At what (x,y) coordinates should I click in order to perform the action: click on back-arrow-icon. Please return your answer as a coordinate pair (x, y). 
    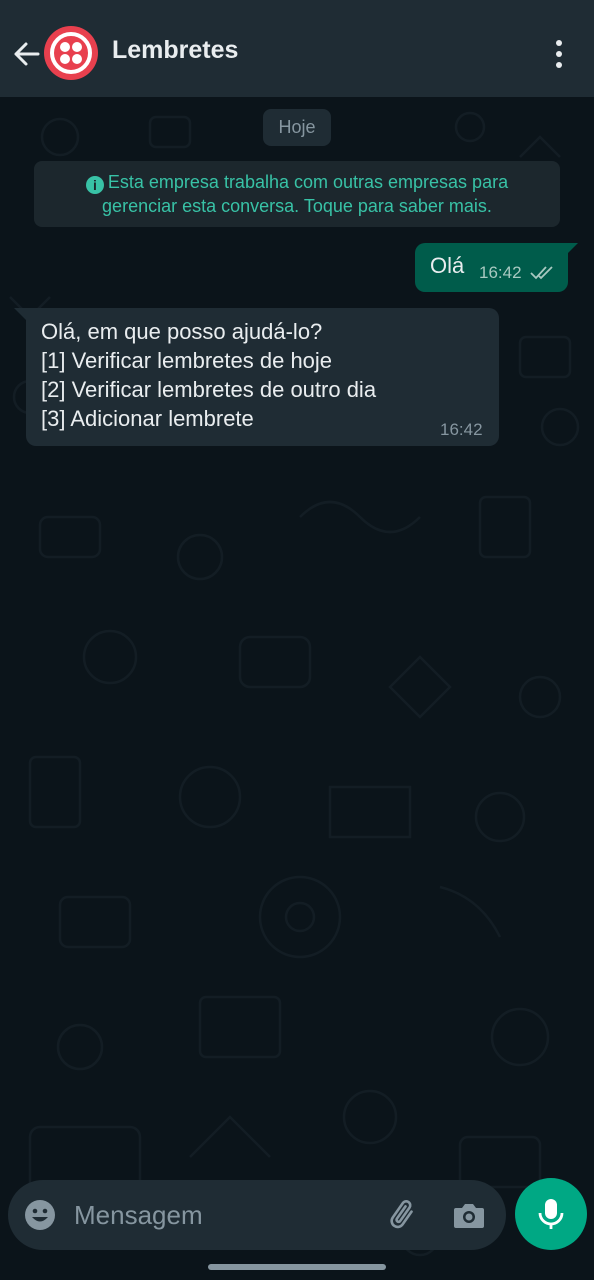
    Looking at the image, I should click on (26, 54).